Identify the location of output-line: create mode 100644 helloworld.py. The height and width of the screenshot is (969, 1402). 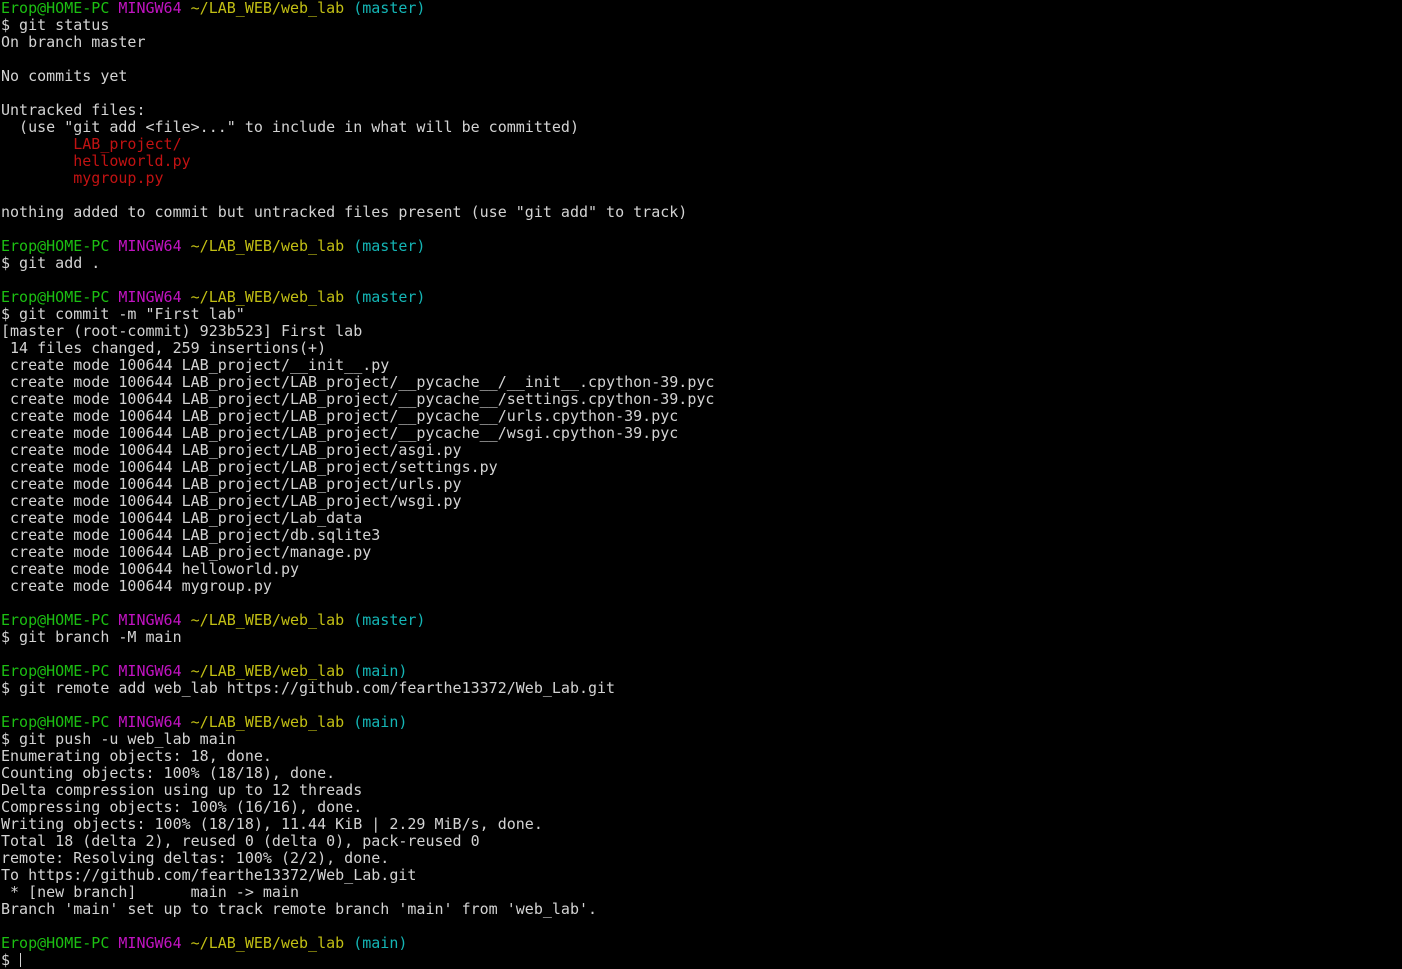
(701, 569).